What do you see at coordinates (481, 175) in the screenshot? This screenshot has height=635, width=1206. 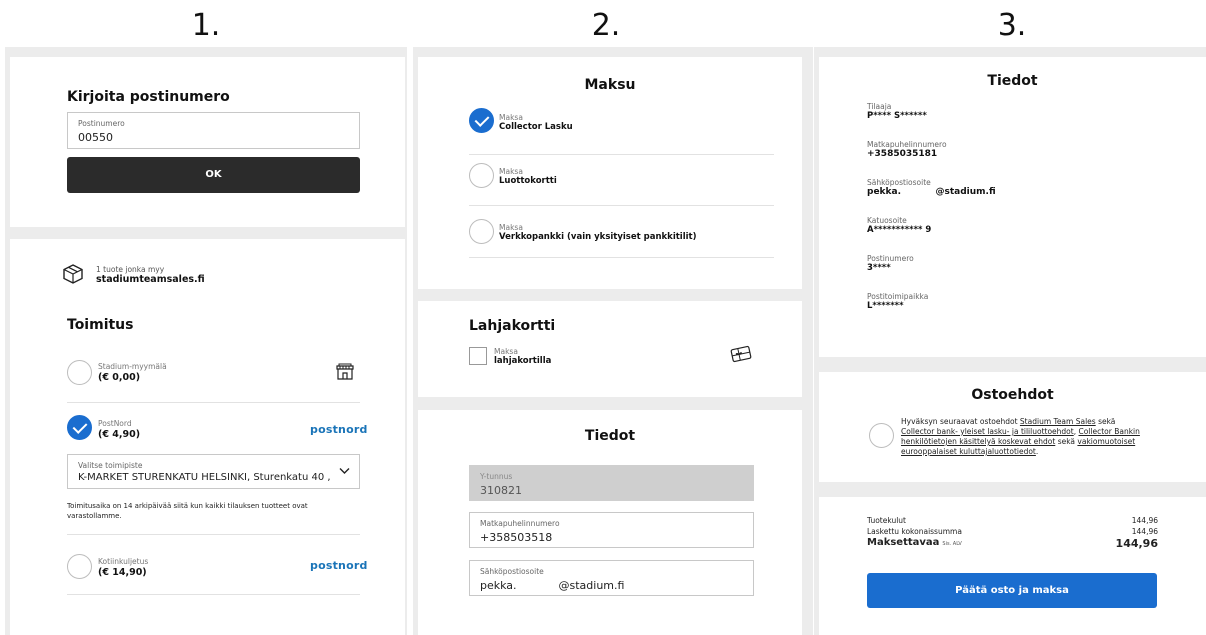 I see `payment-option-card-radio` at bounding box center [481, 175].